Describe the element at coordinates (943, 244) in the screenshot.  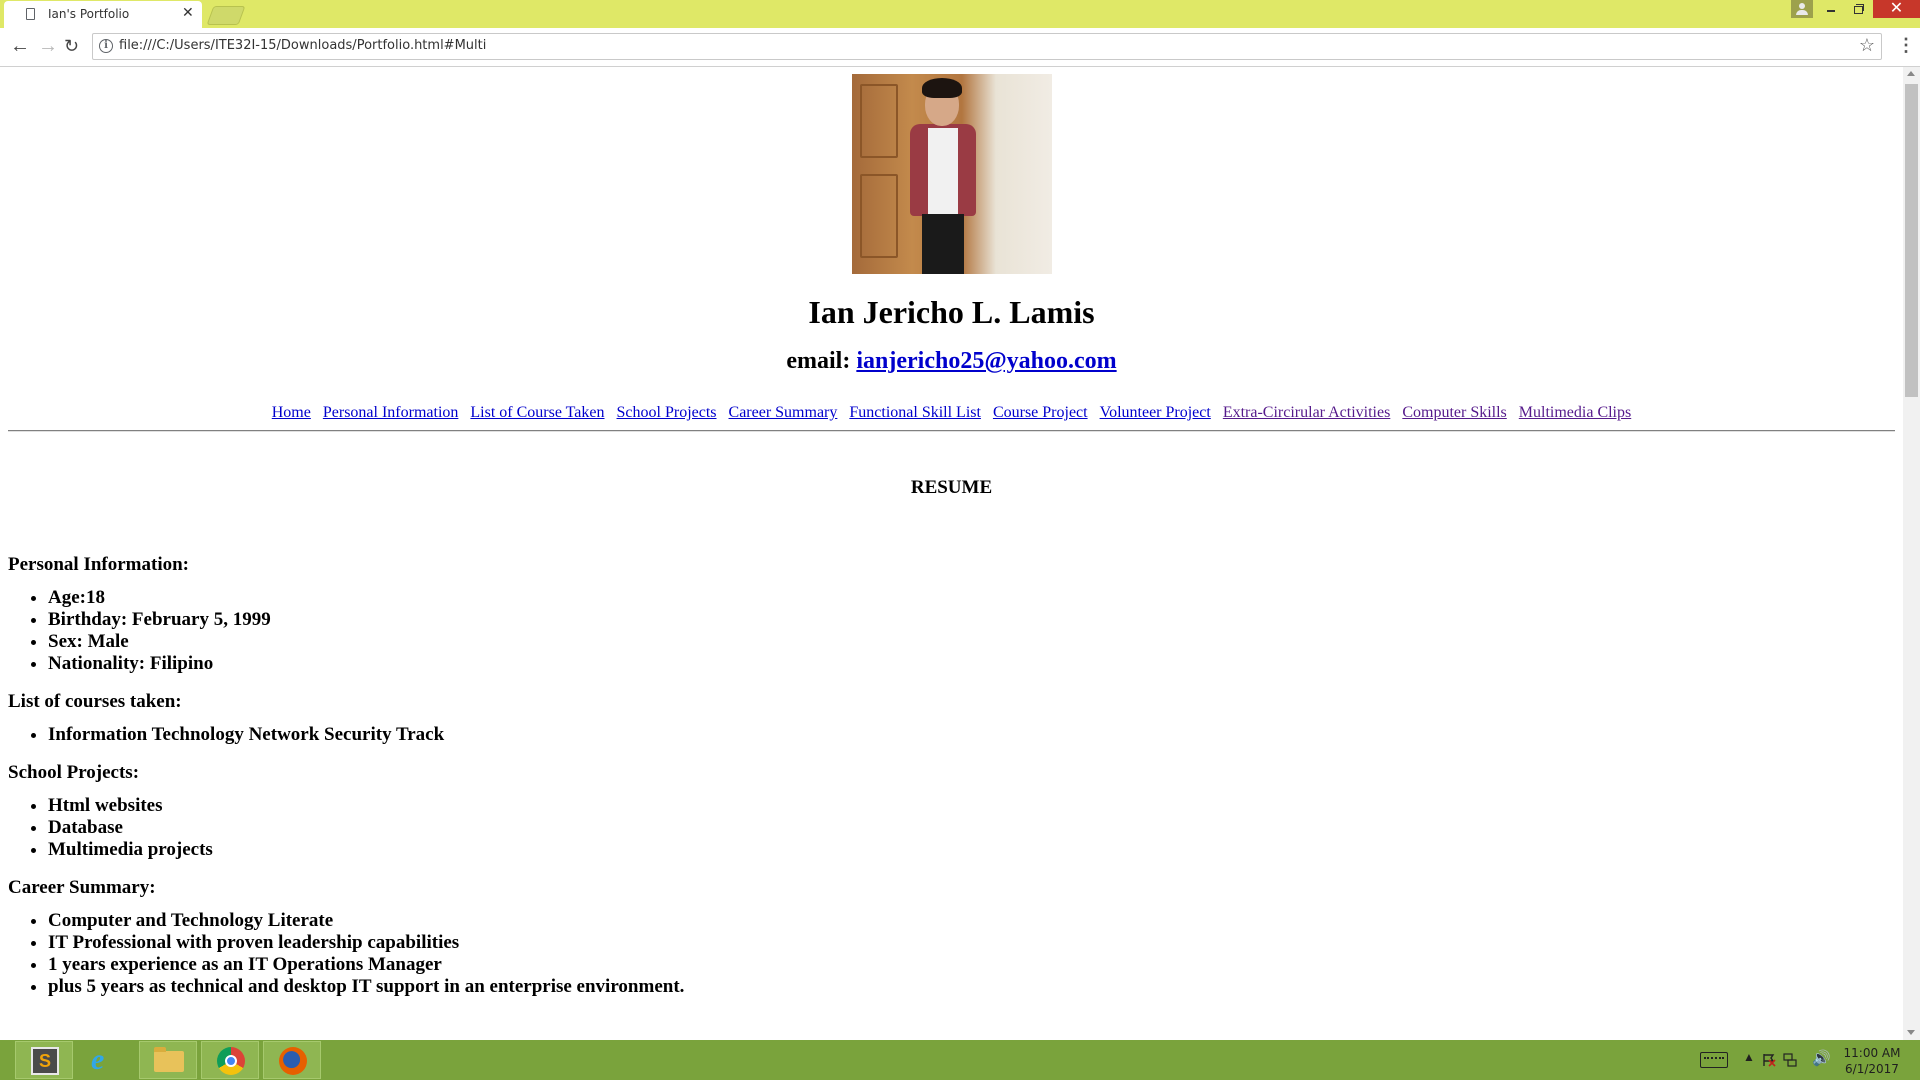
I see `person-legs` at that location.